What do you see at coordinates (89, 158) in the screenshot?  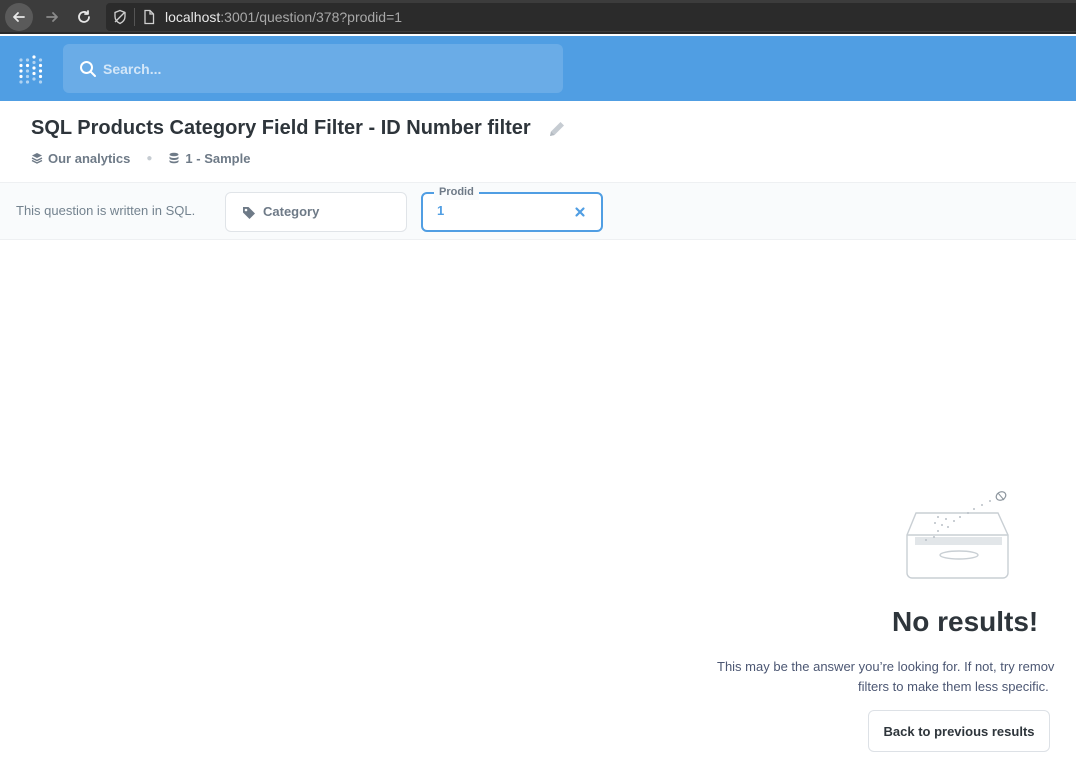 I see `breadcrumb-collection-label: Our analytics` at bounding box center [89, 158].